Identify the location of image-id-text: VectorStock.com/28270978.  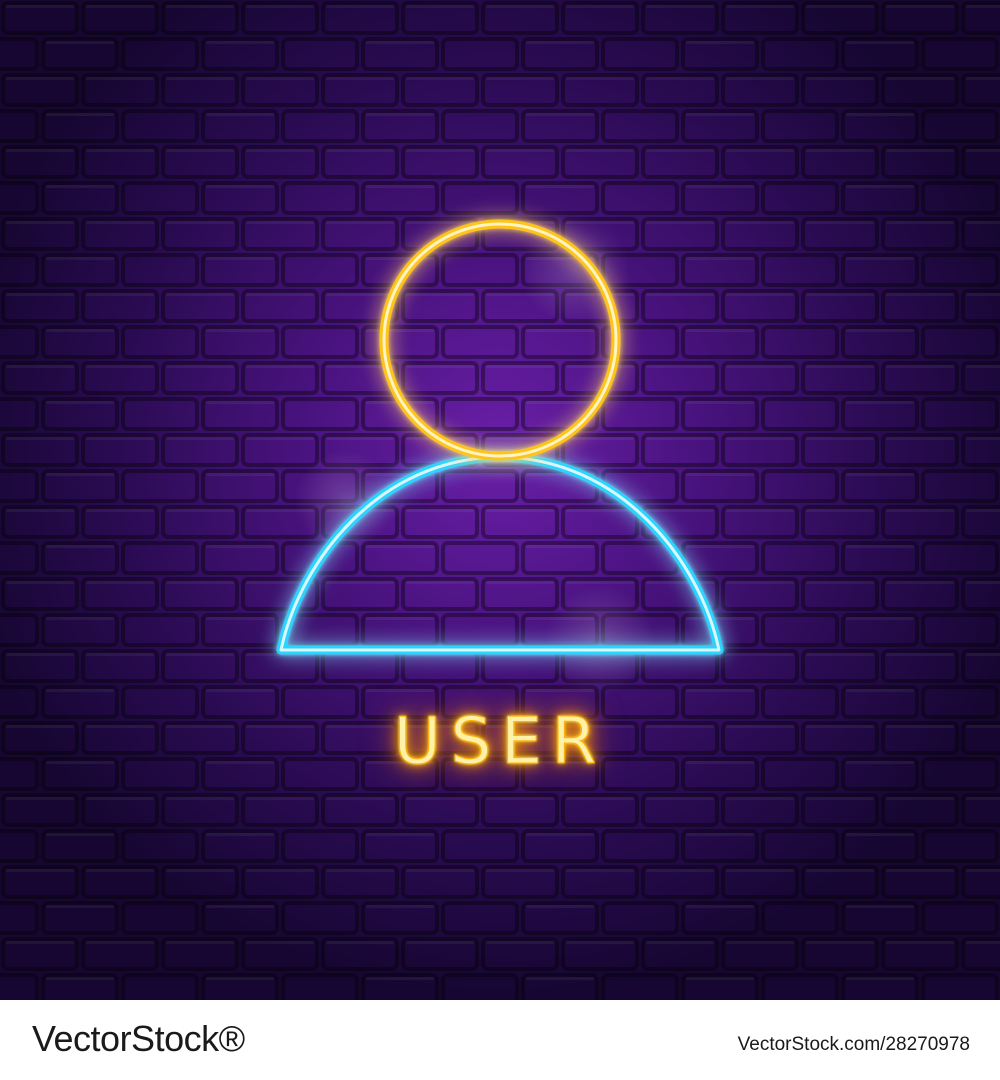
(853, 1044).